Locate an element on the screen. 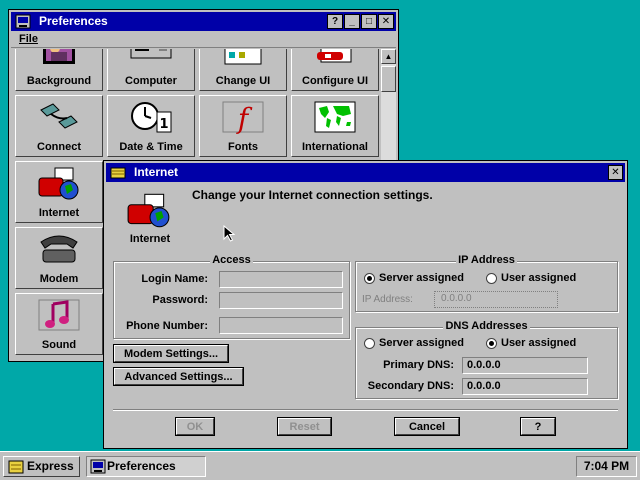 This screenshot has height=480, width=640. tile-label: Connect is located at coordinates (59, 147).